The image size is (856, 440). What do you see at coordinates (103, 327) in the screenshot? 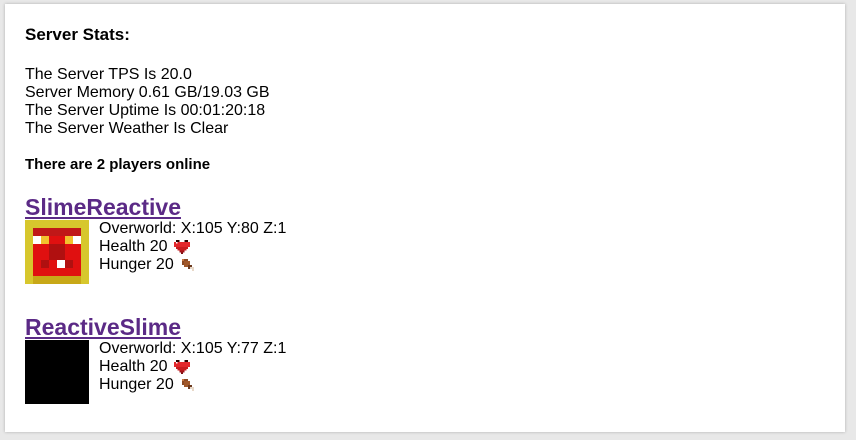
I see `player-name-link: ReactiveSlime` at bounding box center [103, 327].